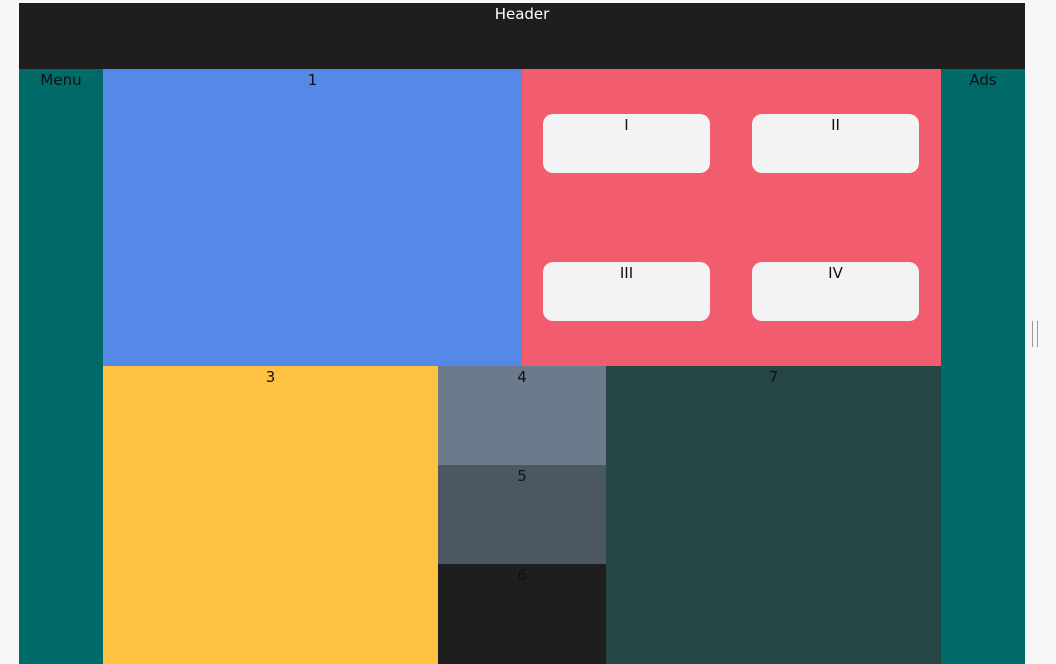 The width and height of the screenshot is (1056, 664). Describe the element at coordinates (835, 273) in the screenshot. I see `card-iv-label: IV` at that location.